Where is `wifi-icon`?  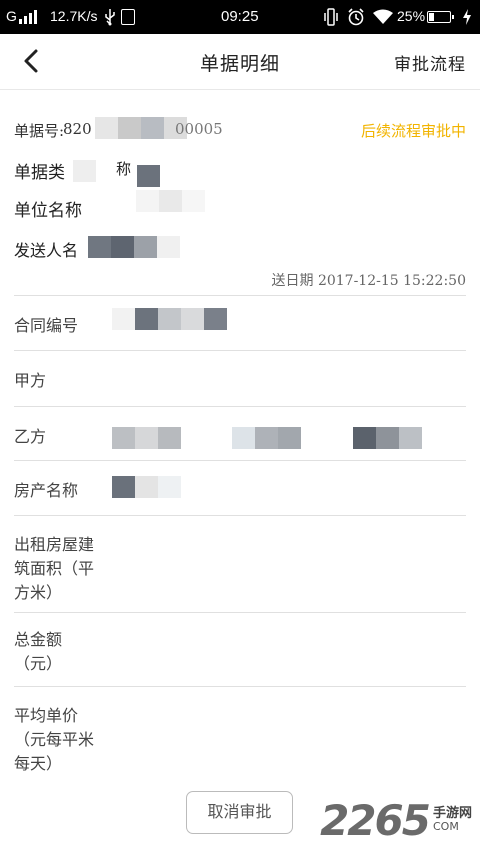
wifi-icon is located at coordinates (383, 16).